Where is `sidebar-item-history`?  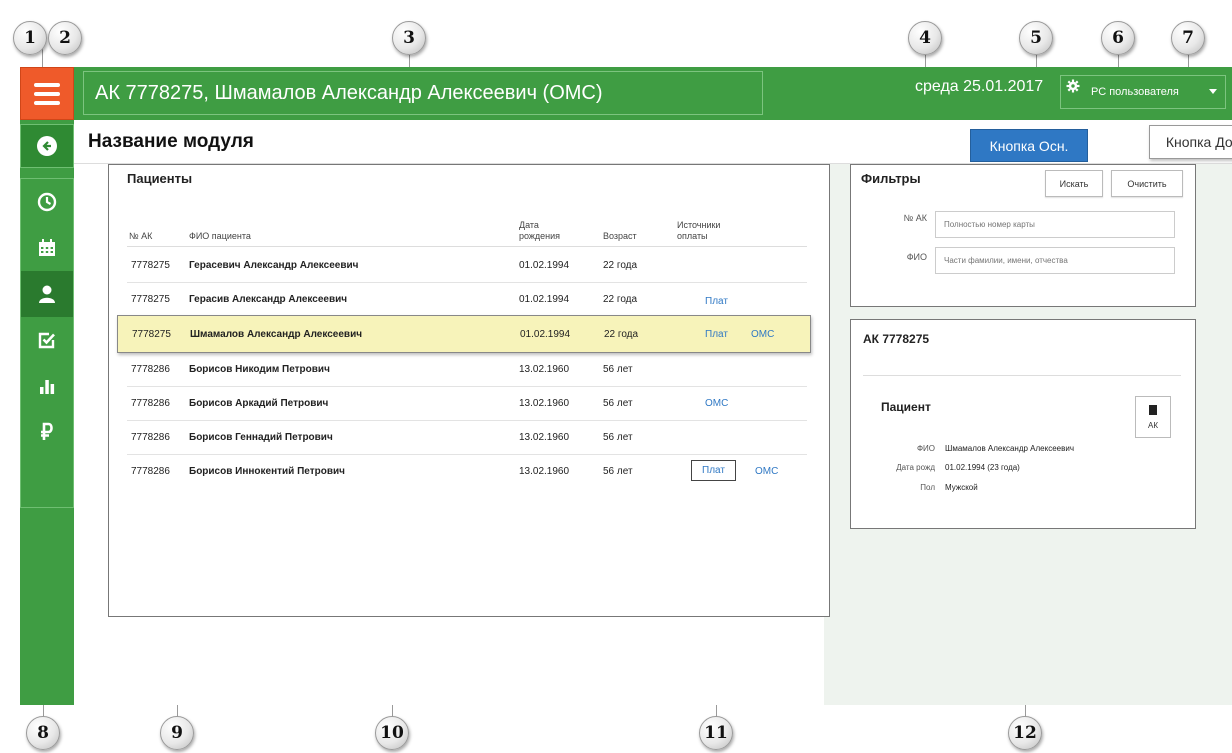 sidebar-item-history is located at coordinates (47, 202).